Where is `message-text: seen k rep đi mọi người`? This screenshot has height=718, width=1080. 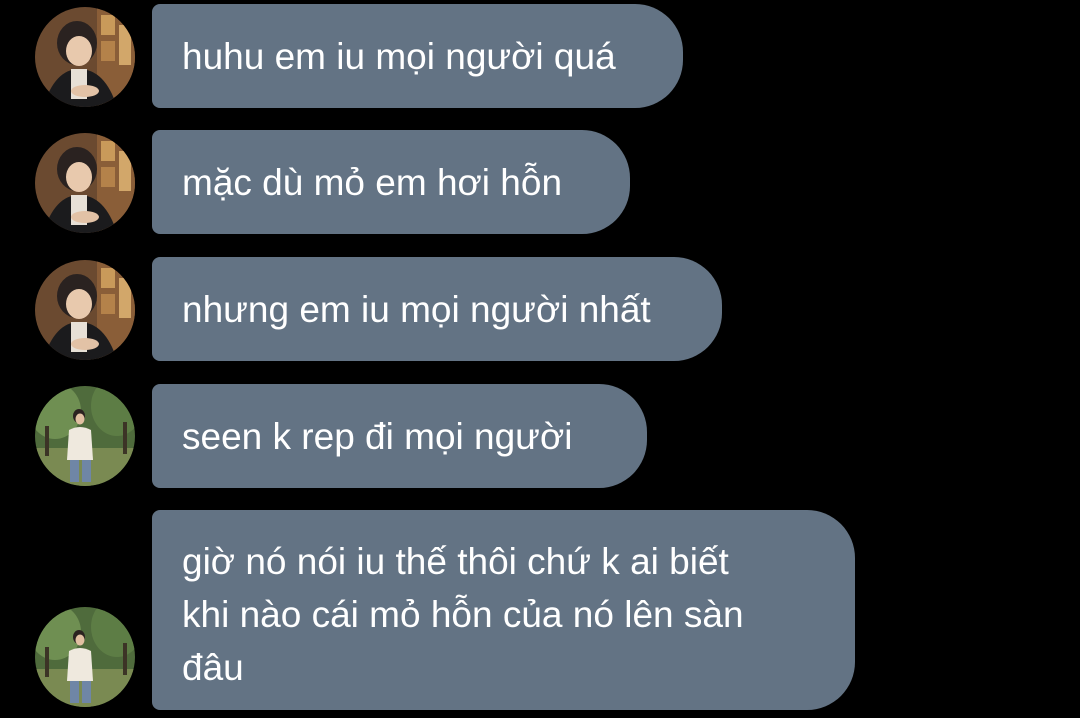 message-text: seen k rep đi mọi người is located at coordinates (377, 436).